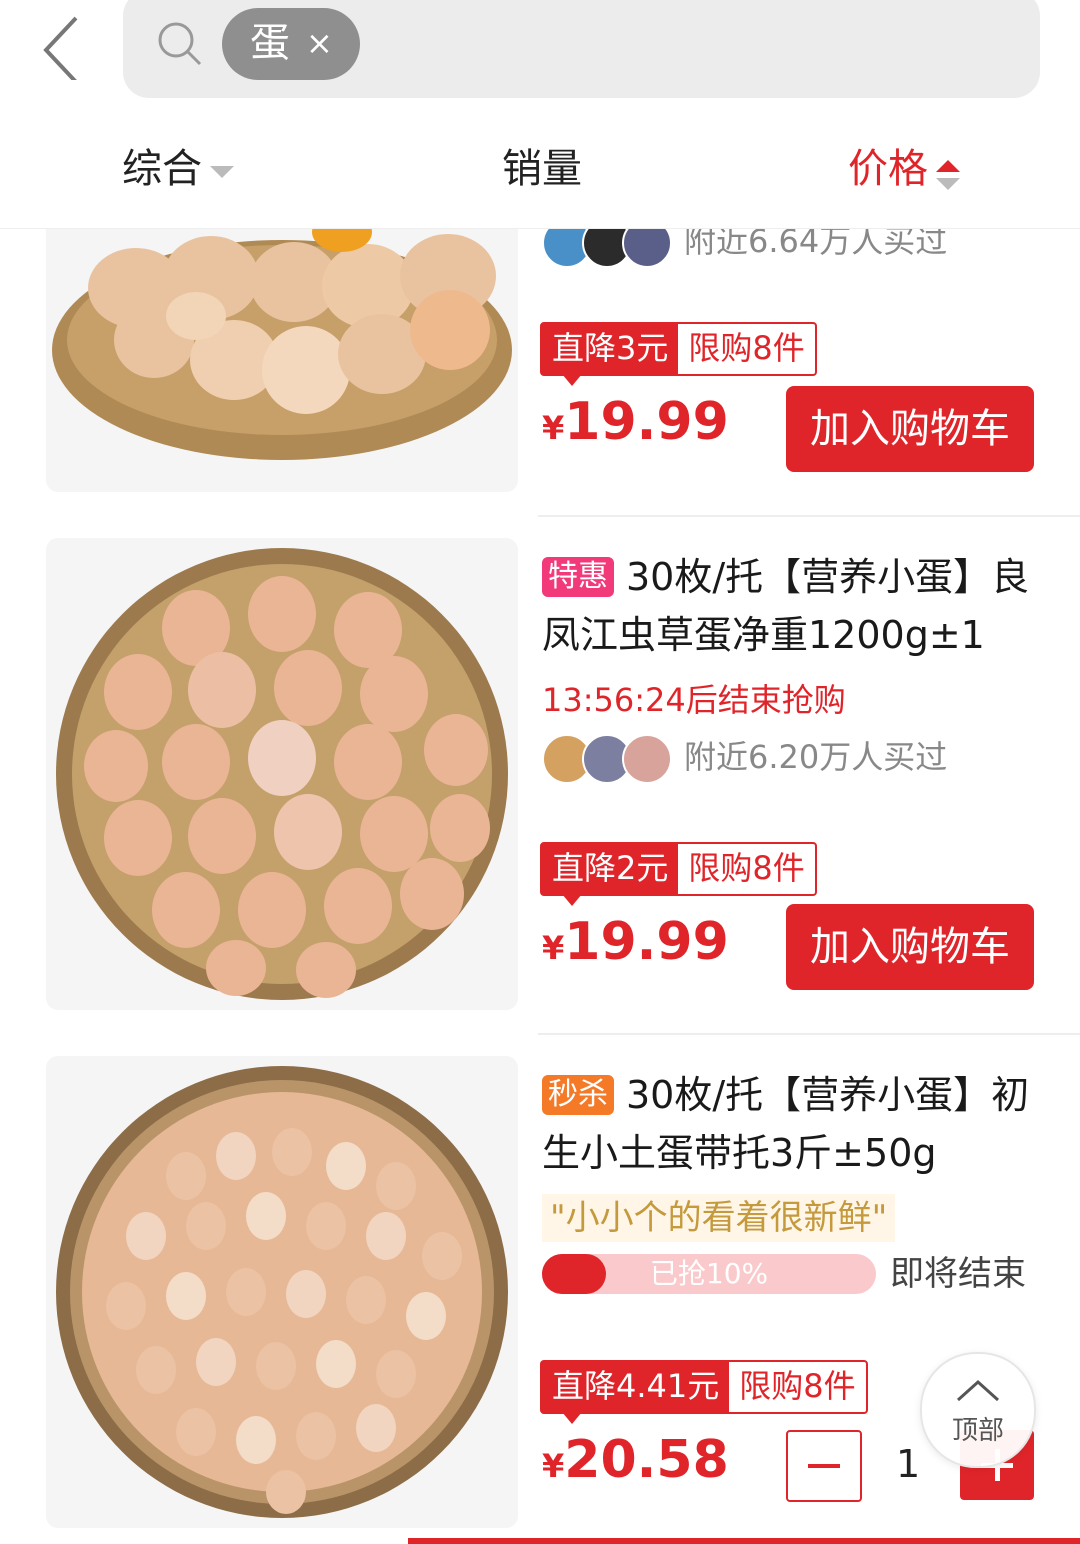  I want to click on keyword-text: 蛋, so click(270, 43).